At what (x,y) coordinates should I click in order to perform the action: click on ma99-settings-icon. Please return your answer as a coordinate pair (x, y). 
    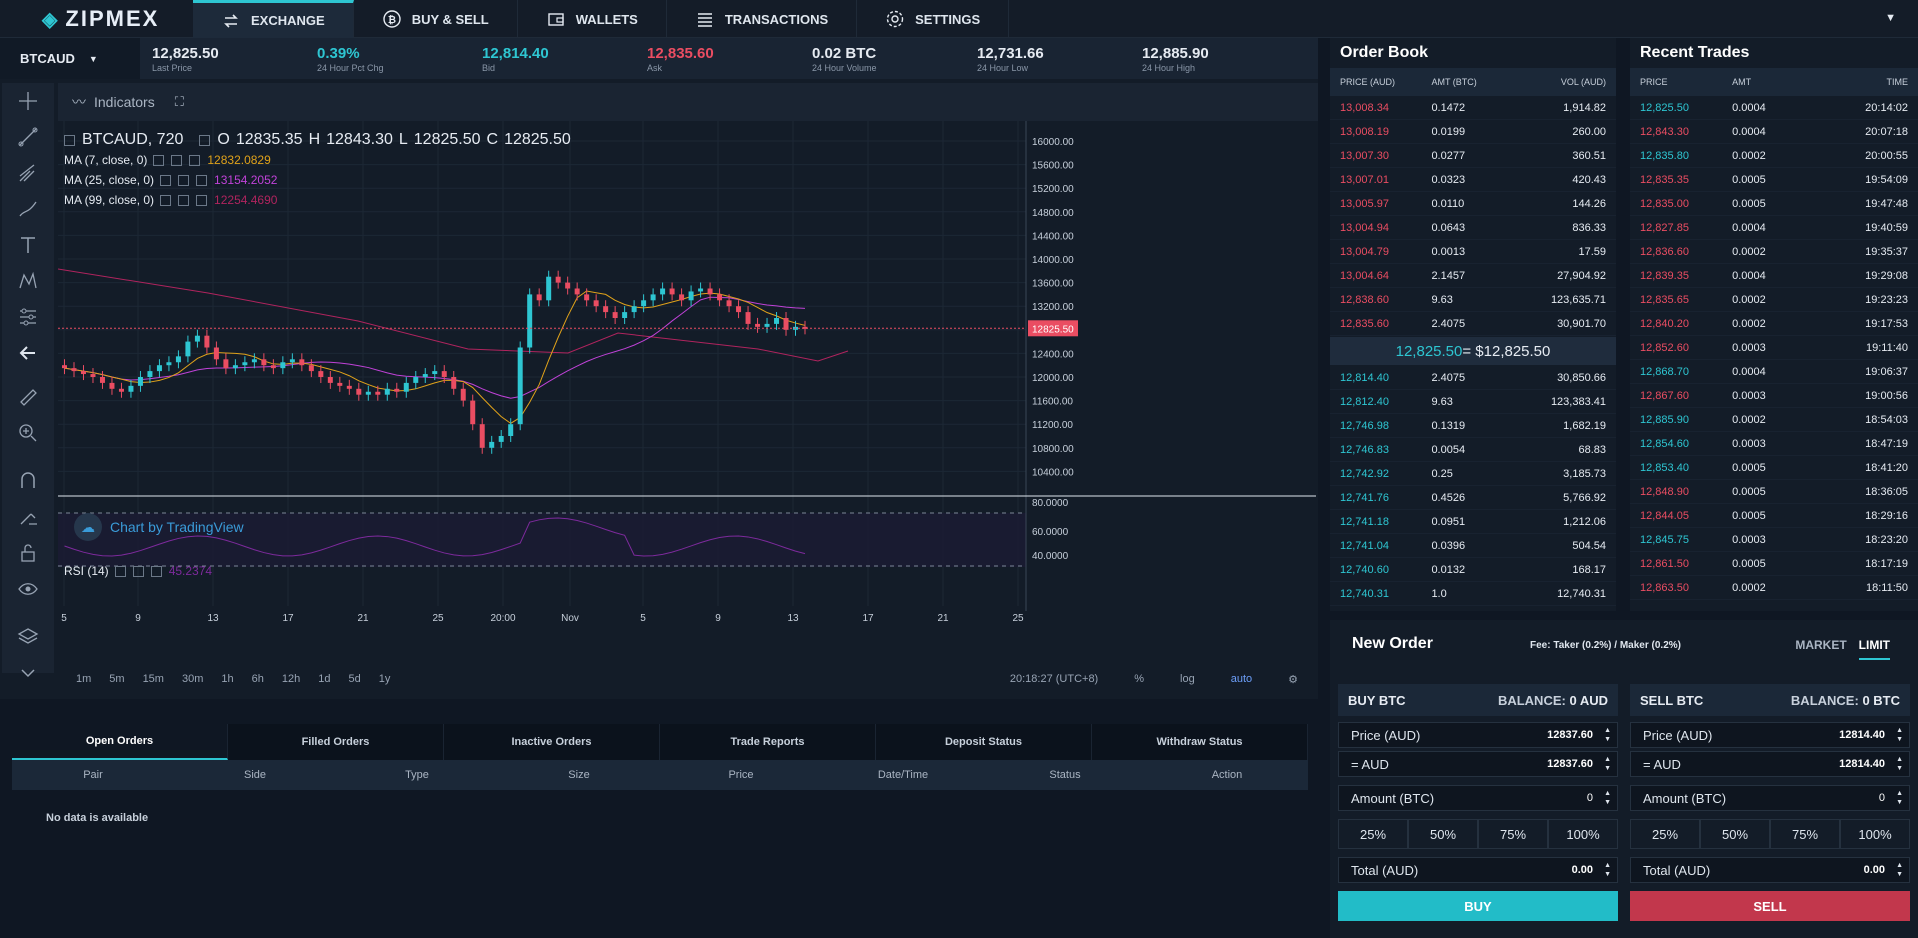
    Looking at the image, I should click on (166, 200).